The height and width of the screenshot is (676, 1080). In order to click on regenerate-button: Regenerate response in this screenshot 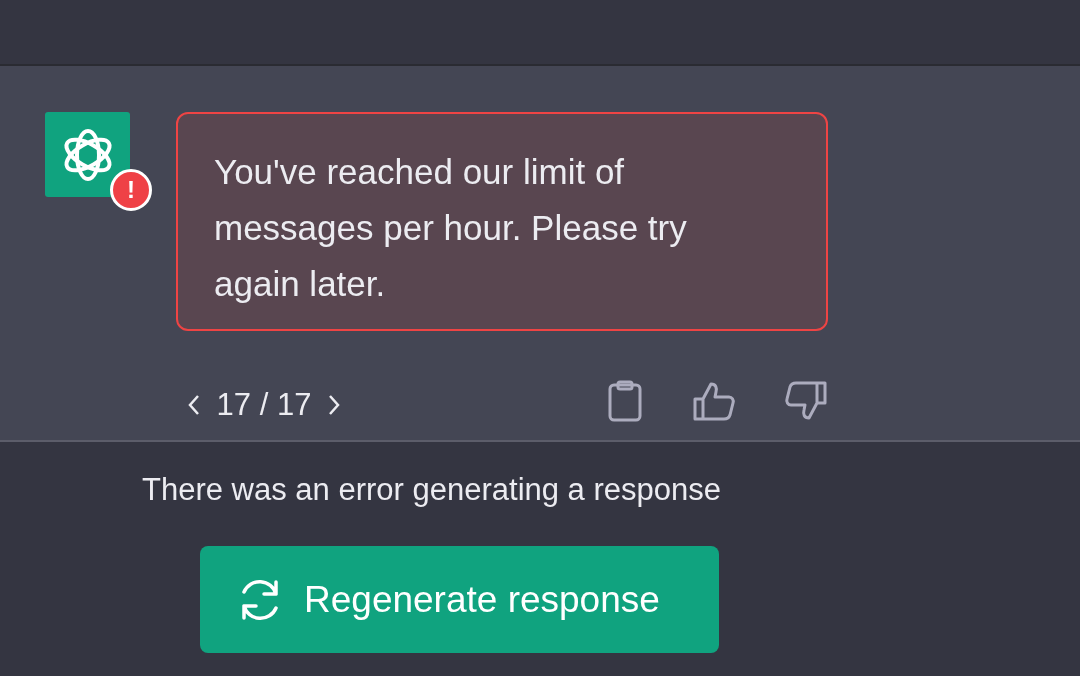, I will do `click(459, 599)`.